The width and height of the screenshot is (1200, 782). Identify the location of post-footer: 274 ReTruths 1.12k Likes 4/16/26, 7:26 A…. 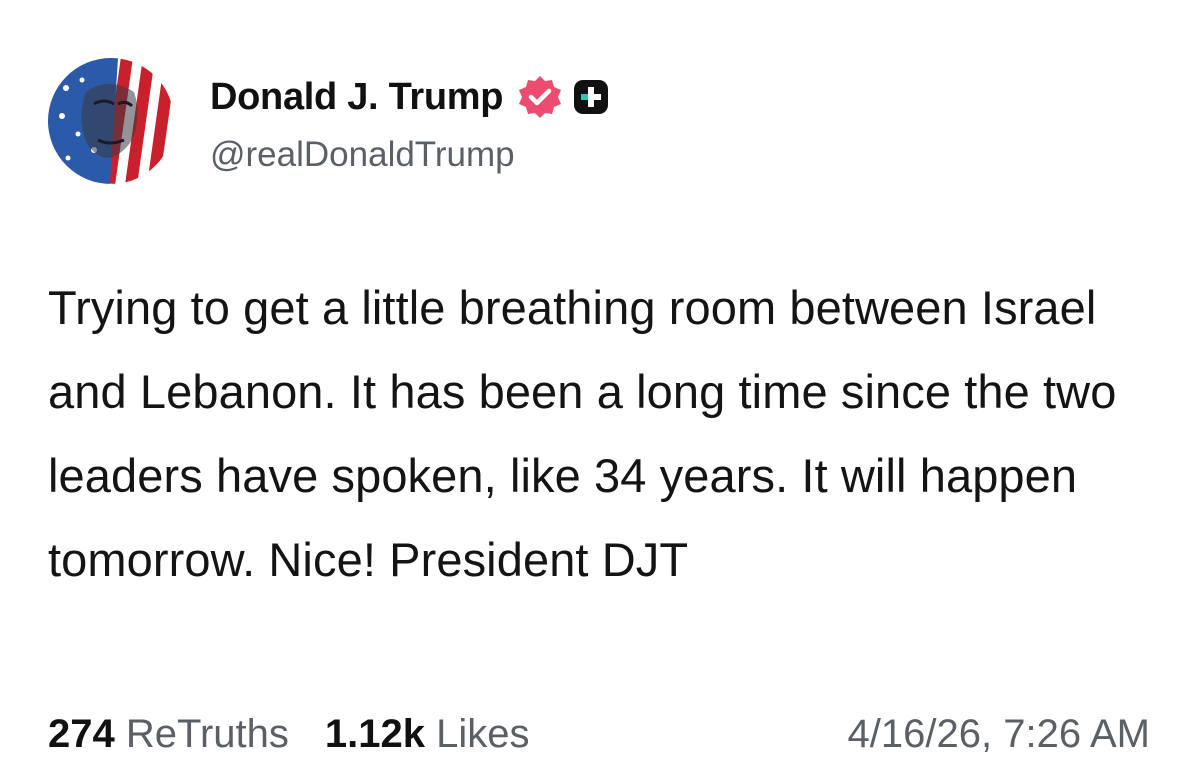
(599, 734).